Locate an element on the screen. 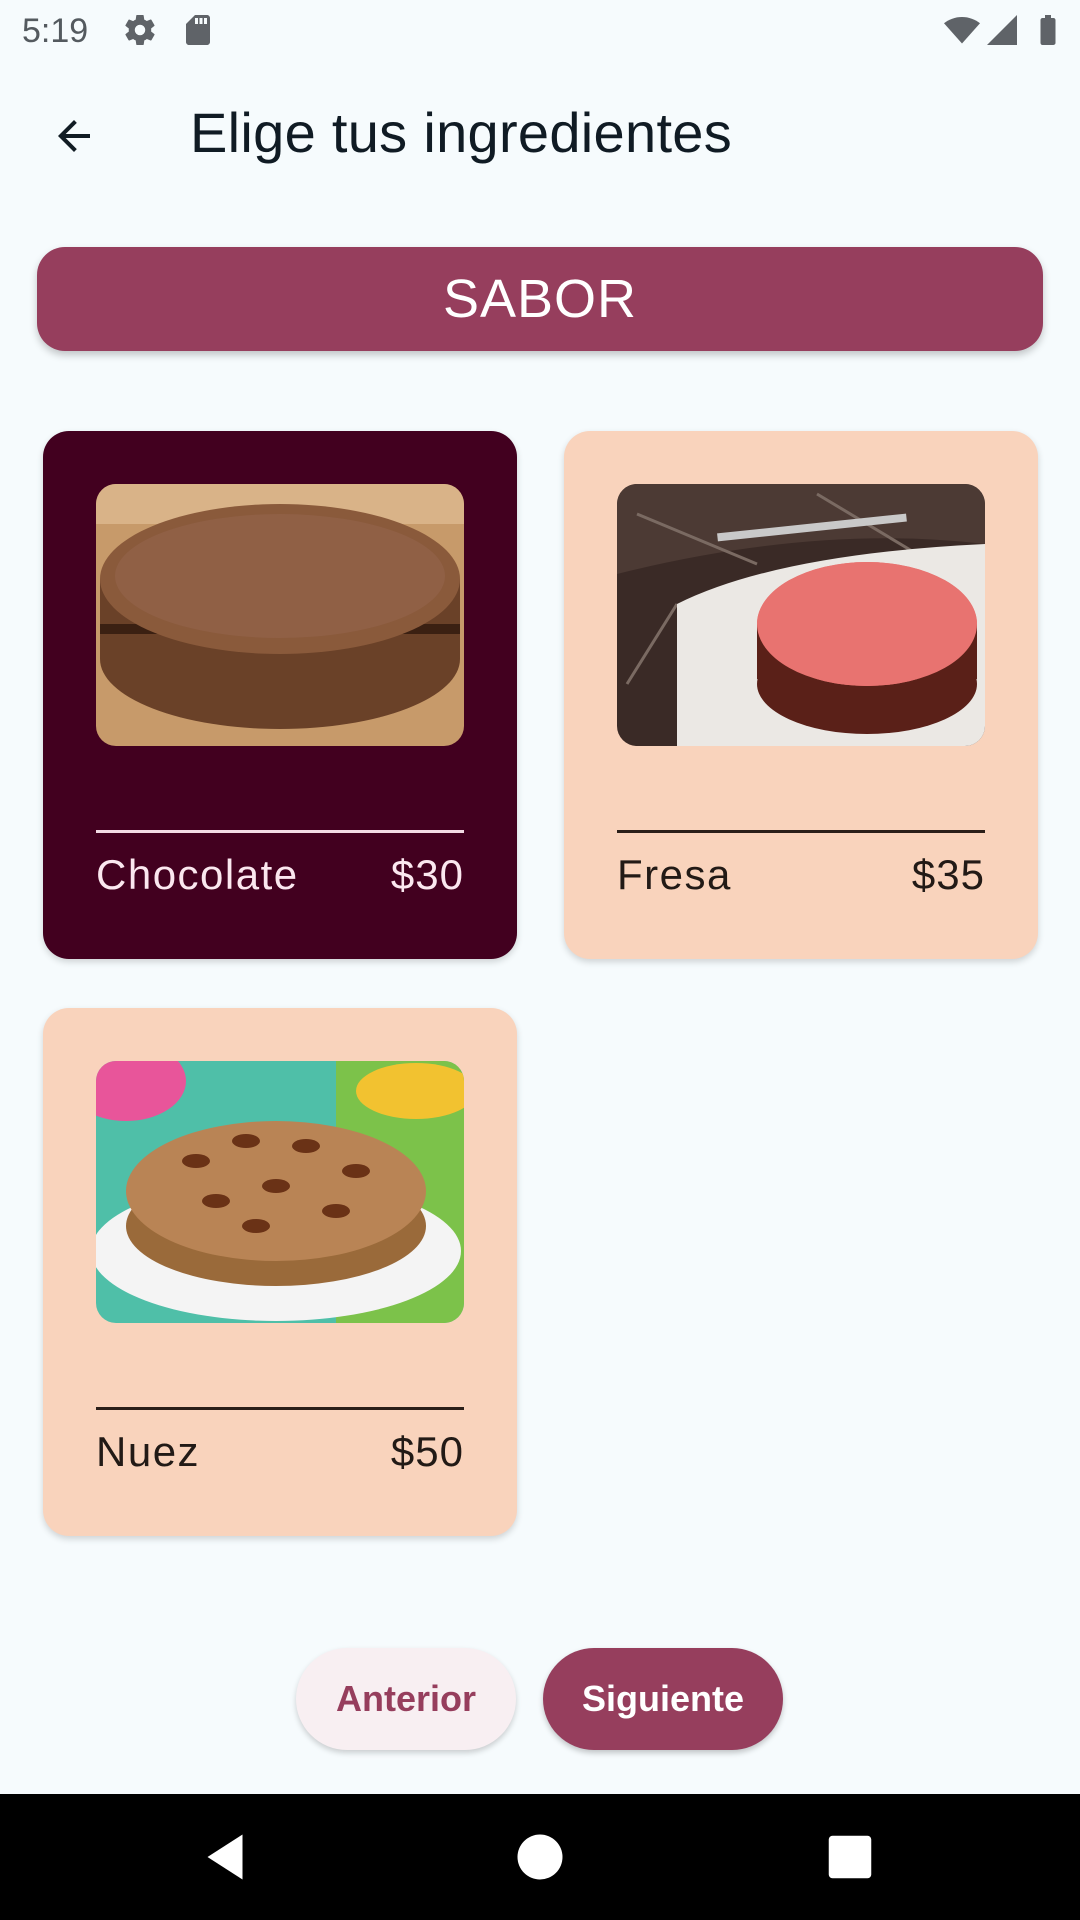 The height and width of the screenshot is (1920, 1080). back-triangle-icon is located at coordinates (225, 1857).